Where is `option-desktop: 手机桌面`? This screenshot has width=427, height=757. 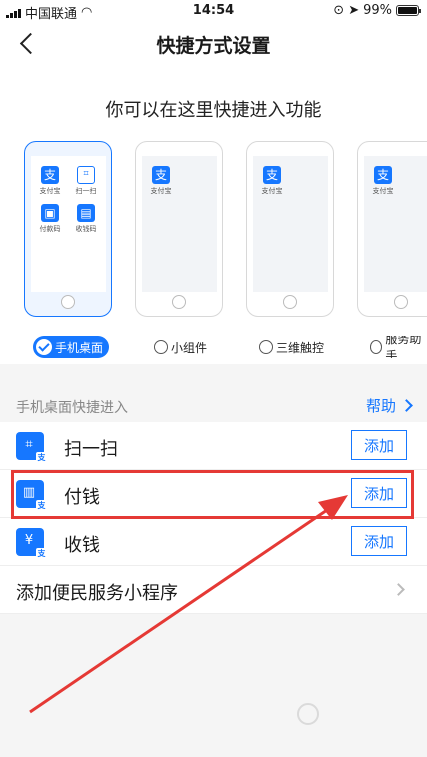
option-desktop: 手机桌面 is located at coordinates (71, 347).